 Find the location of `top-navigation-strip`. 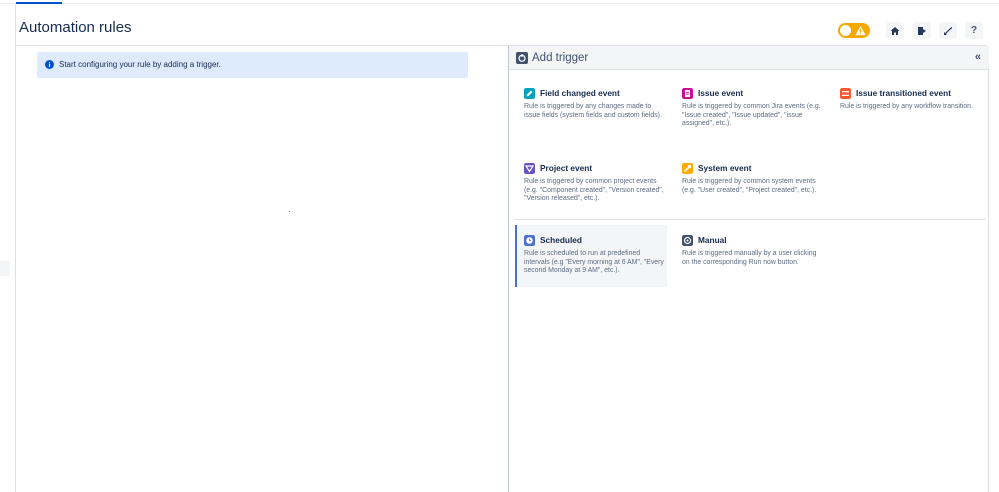

top-navigation-strip is located at coordinates (499, 2).